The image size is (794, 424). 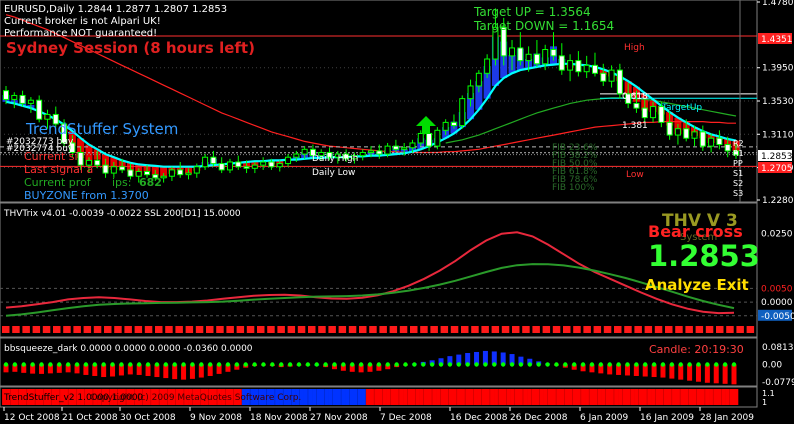 What do you see at coordinates (406, 418) in the screenshot?
I see `time-axis-label: 7 Dec 2008` at bounding box center [406, 418].